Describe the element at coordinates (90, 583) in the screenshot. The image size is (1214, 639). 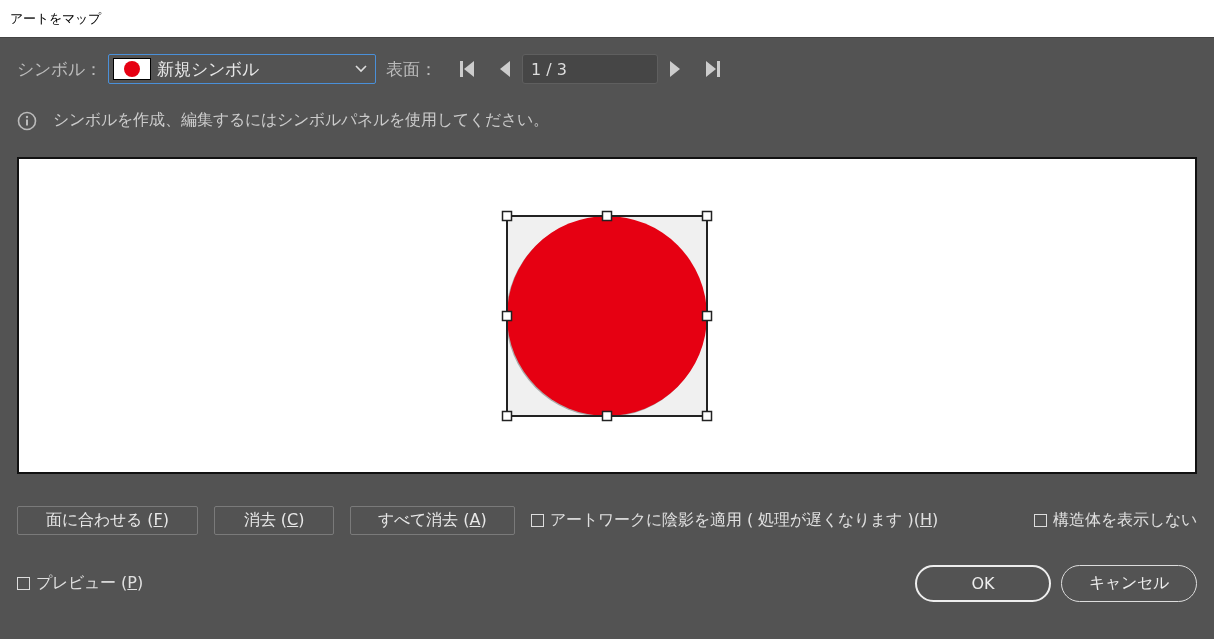
I see `checkbox-label: プレビュー (P)` at that location.